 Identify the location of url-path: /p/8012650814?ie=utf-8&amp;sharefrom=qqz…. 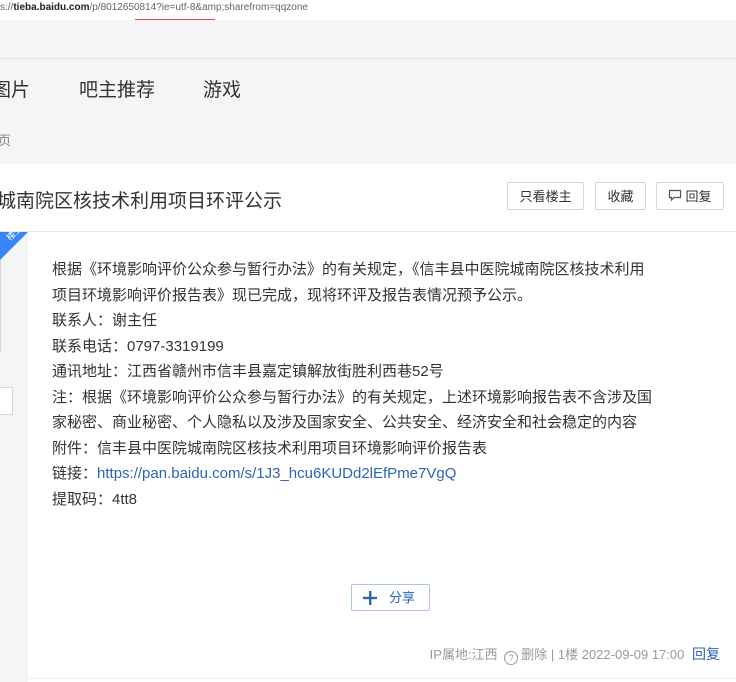
(198, 7).